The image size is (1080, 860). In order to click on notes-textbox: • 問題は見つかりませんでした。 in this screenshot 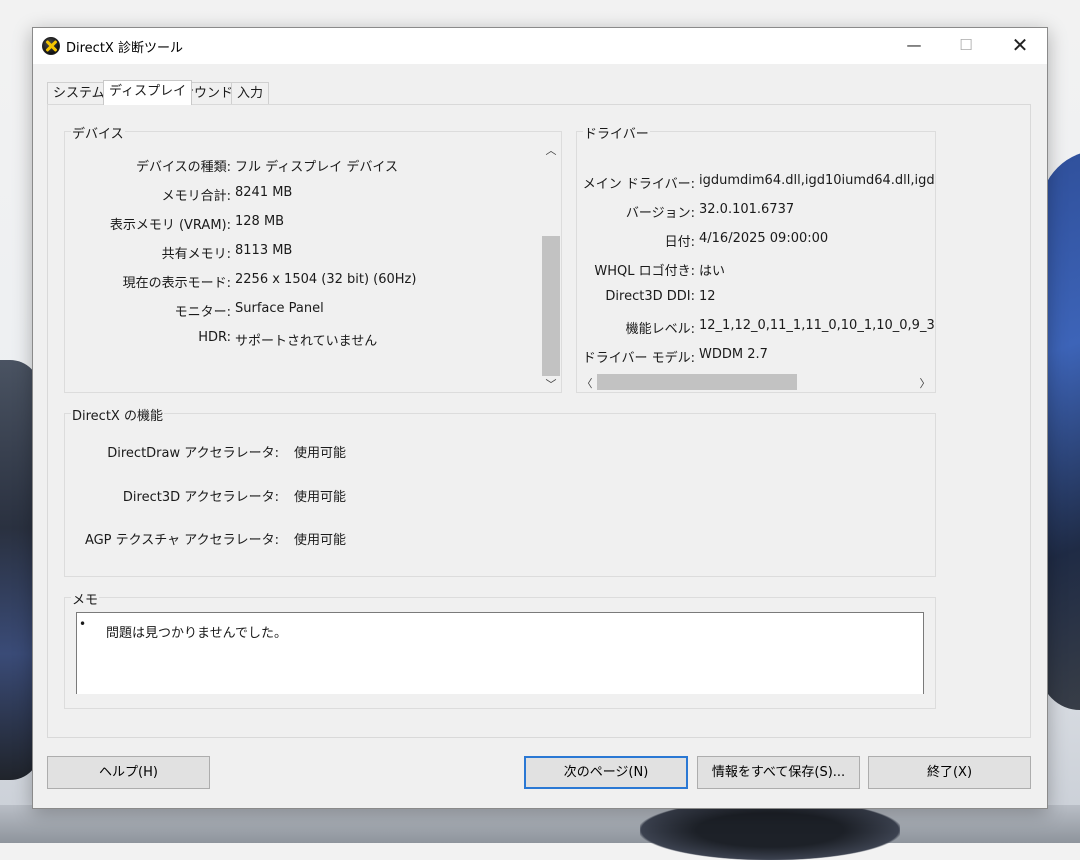, I will do `click(500, 653)`.